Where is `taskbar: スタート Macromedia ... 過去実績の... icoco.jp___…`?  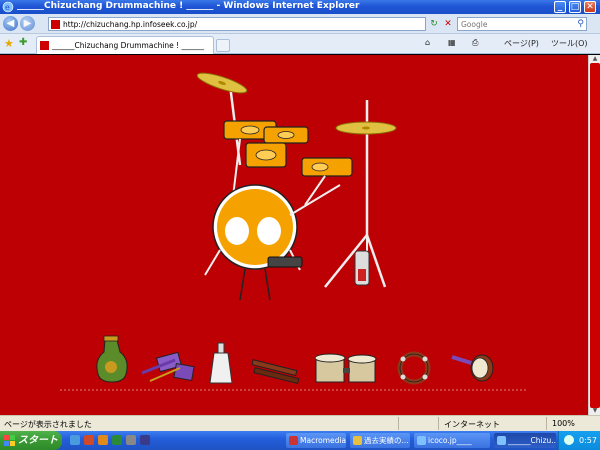 taskbar: スタート Macromedia ... 過去実績の... icoco.jp___… is located at coordinates (300, 440).